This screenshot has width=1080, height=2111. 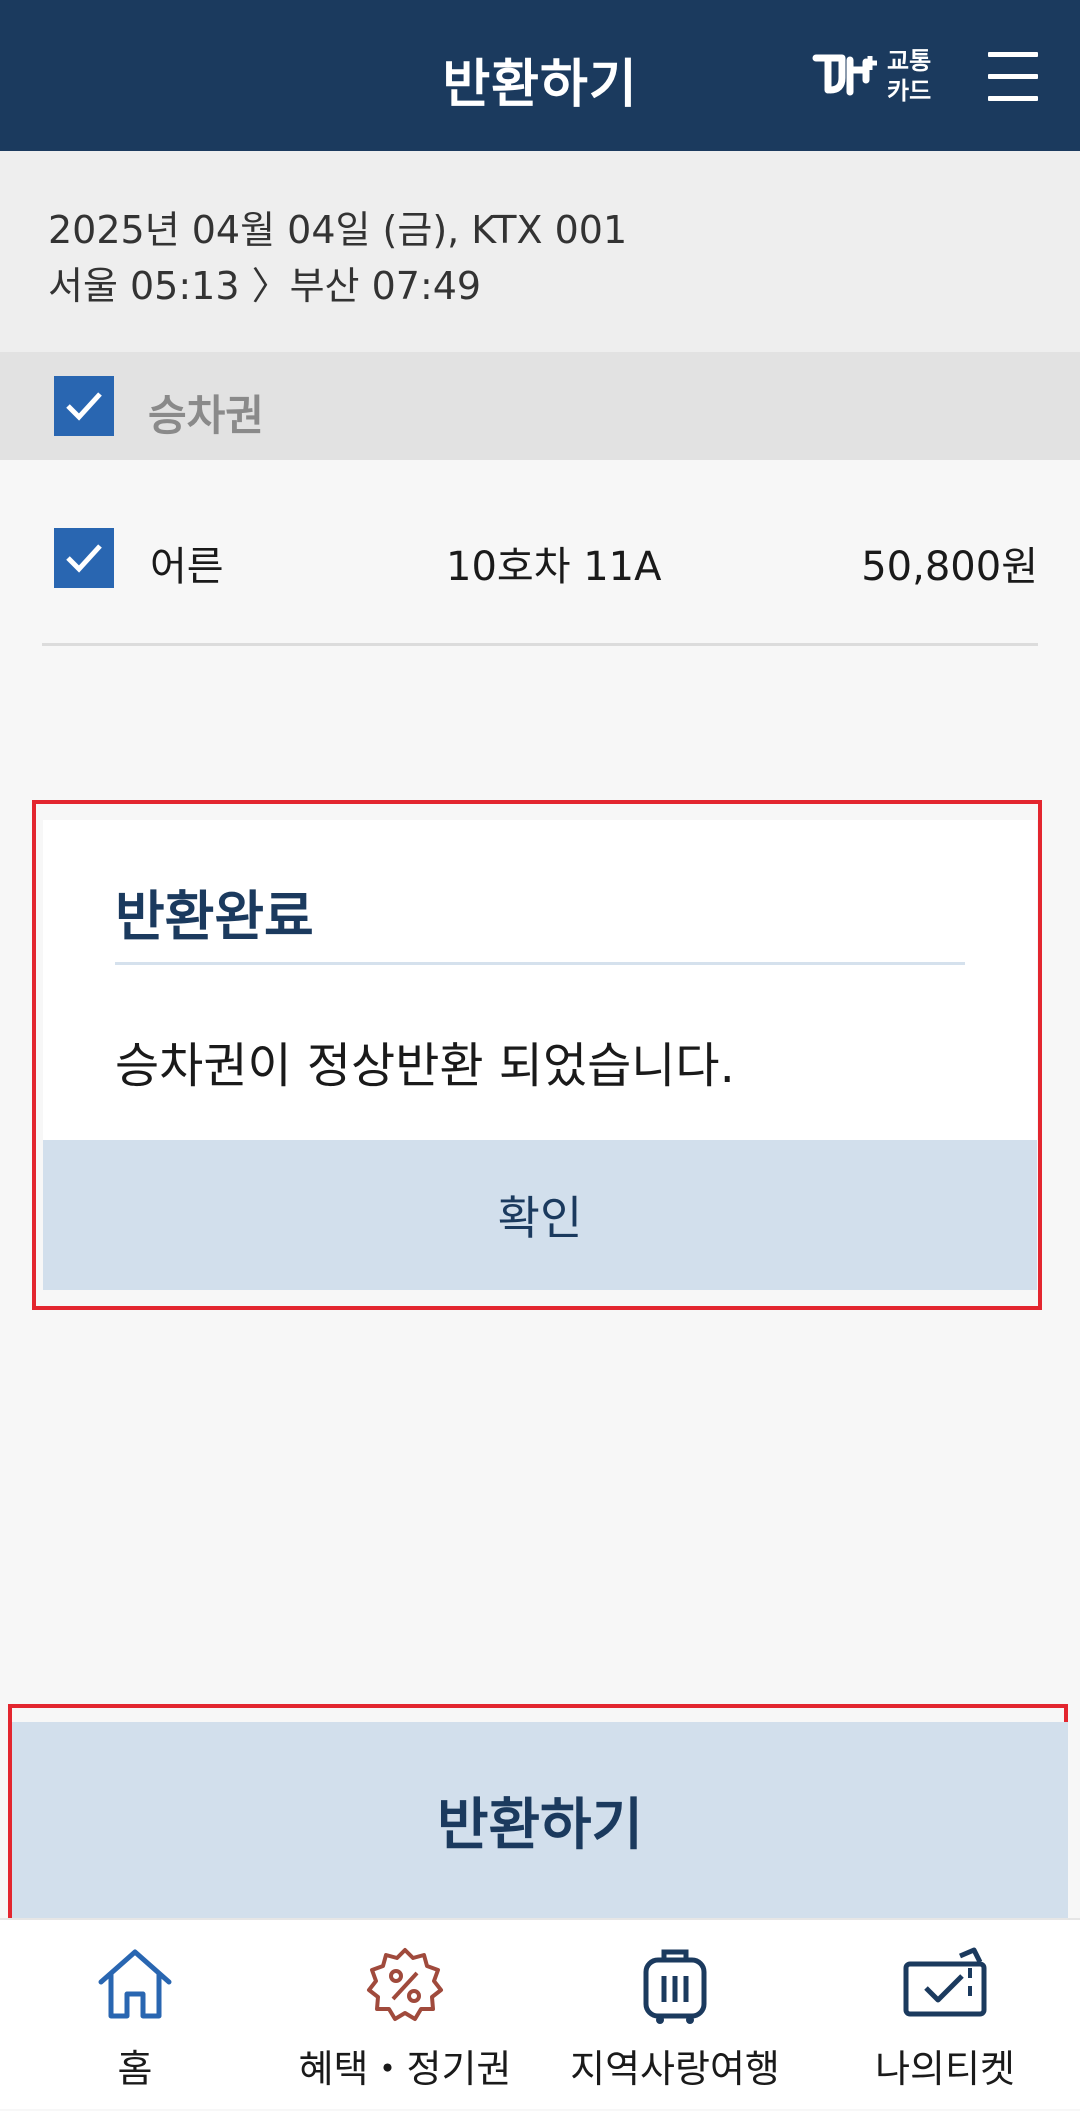 I want to click on brand-text-line2: 카드, so click(x=909, y=91).